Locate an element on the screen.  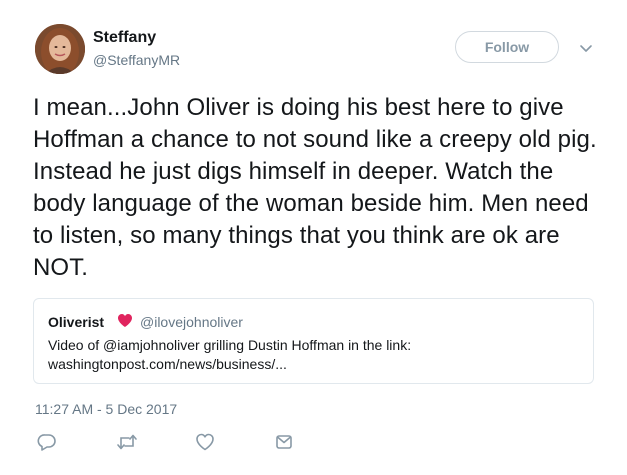
reply-icon is located at coordinates (47, 442).